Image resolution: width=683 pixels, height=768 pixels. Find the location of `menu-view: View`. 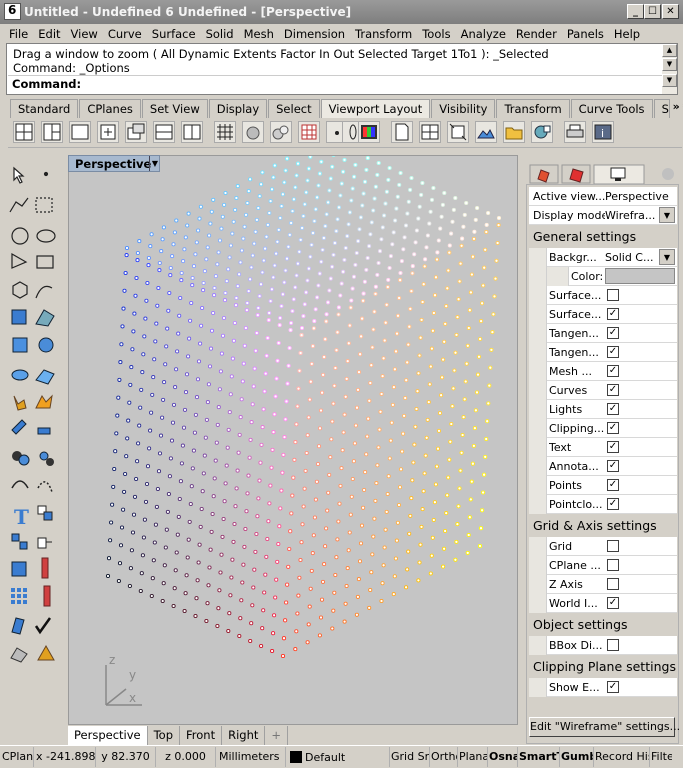

menu-view: View is located at coordinates (84, 33).